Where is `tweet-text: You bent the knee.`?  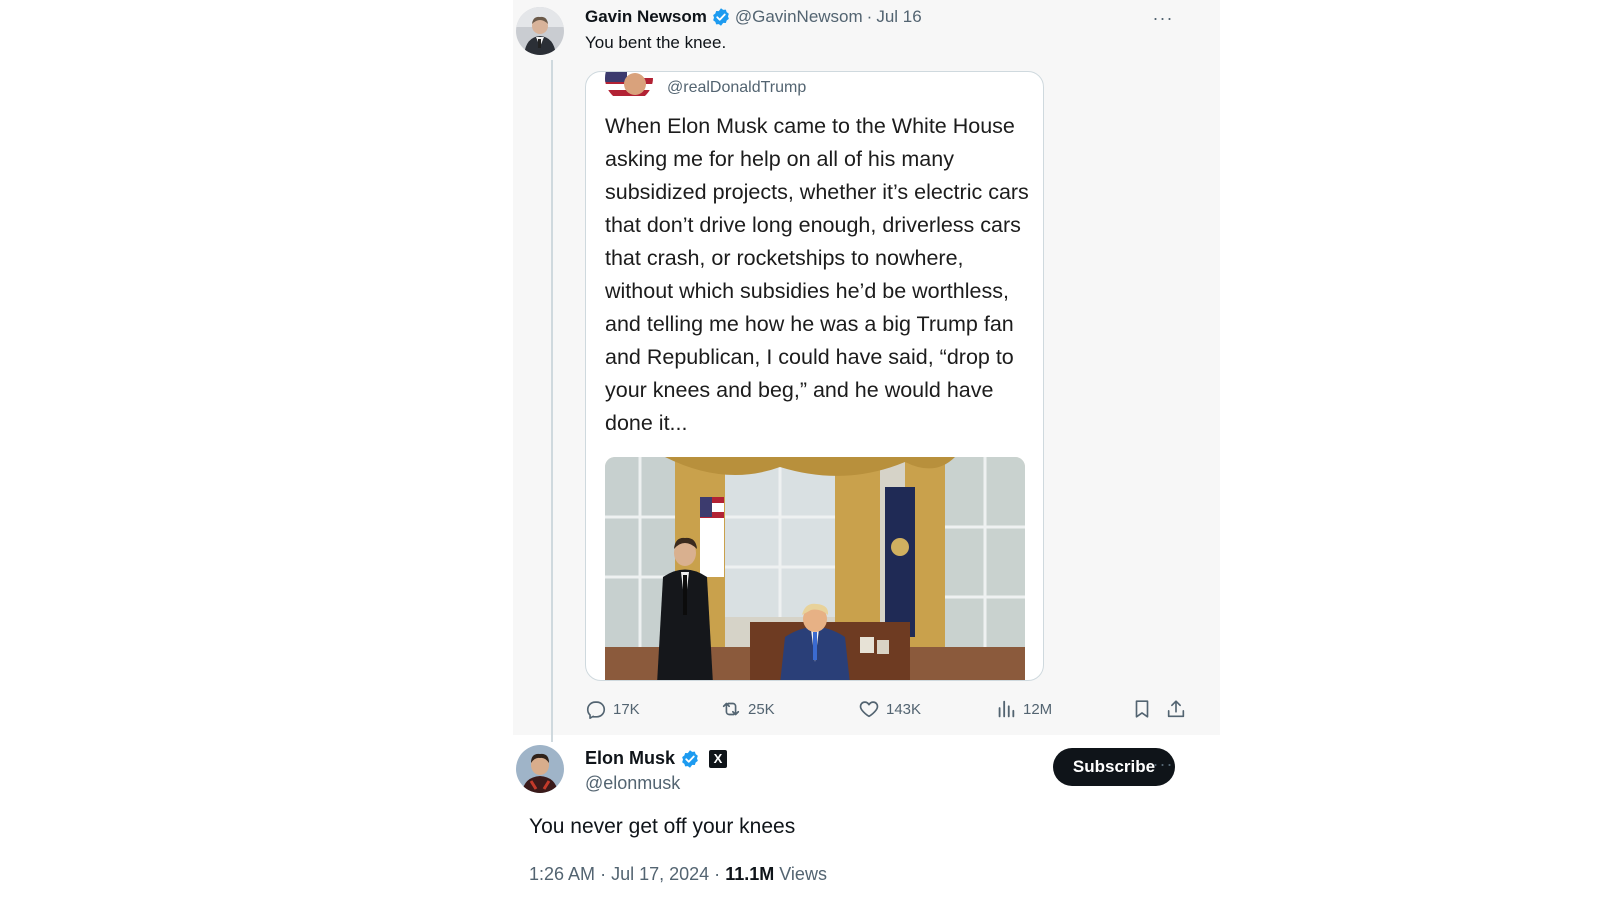 tweet-text: You bent the knee. is located at coordinates (656, 42).